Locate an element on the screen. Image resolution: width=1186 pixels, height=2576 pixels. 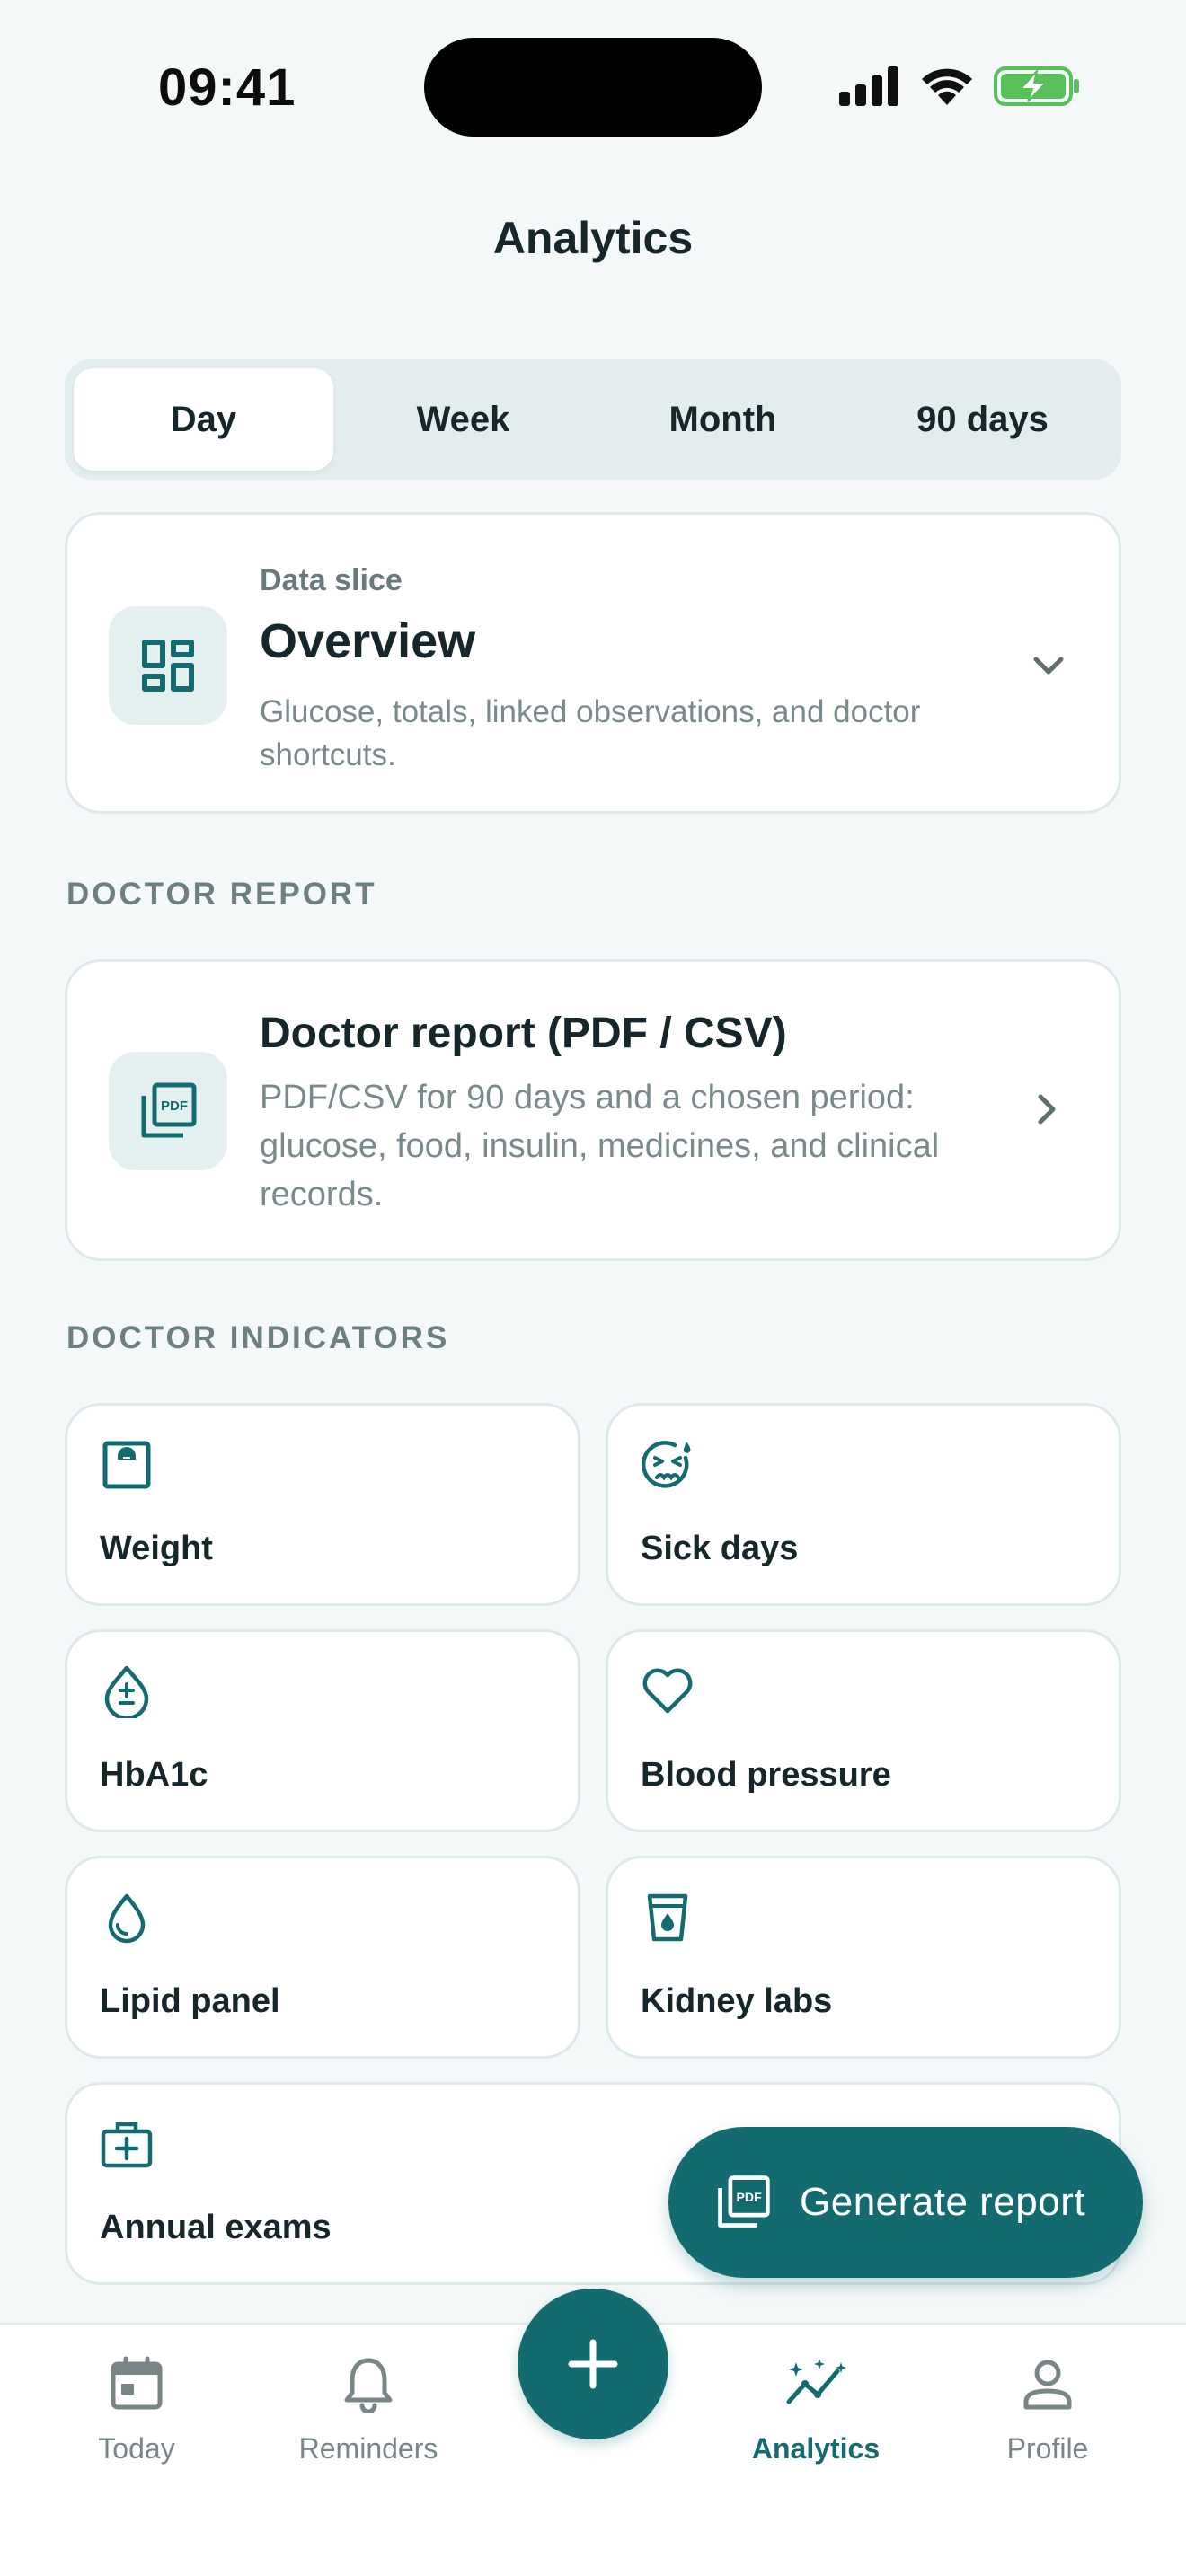
dashboard-icon is located at coordinates (168, 665).